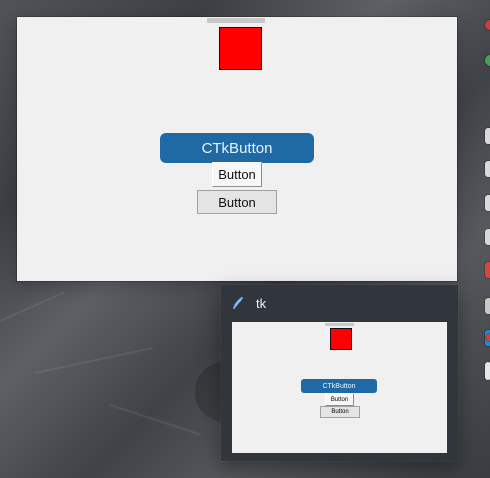 Image resolution: width=490 pixels, height=478 pixels. What do you see at coordinates (340, 412) in the screenshot?
I see `preview-button-secondary: Button` at bounding box center [340, 412].